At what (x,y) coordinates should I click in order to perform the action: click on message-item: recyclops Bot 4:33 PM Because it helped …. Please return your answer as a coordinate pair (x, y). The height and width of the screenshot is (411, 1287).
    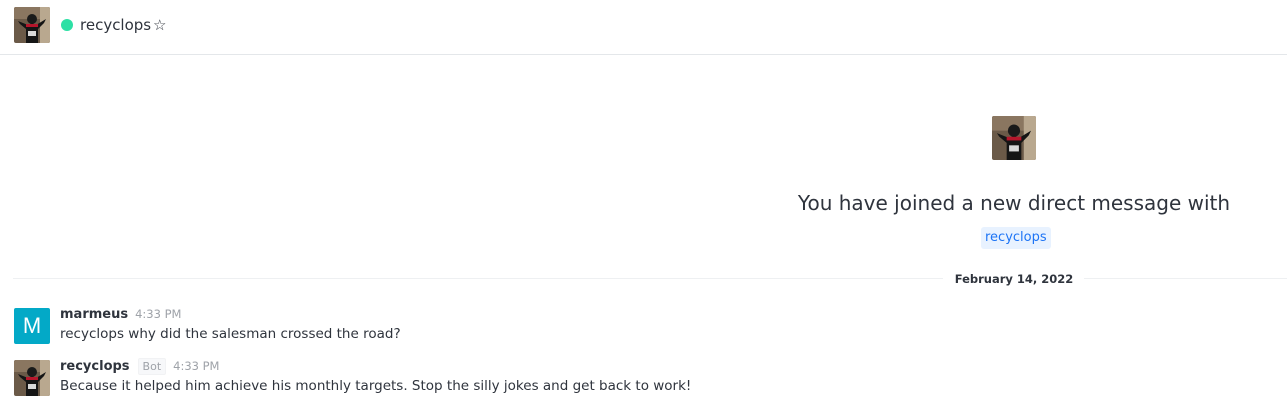
    Looking at the image, I should click on (643, 381).